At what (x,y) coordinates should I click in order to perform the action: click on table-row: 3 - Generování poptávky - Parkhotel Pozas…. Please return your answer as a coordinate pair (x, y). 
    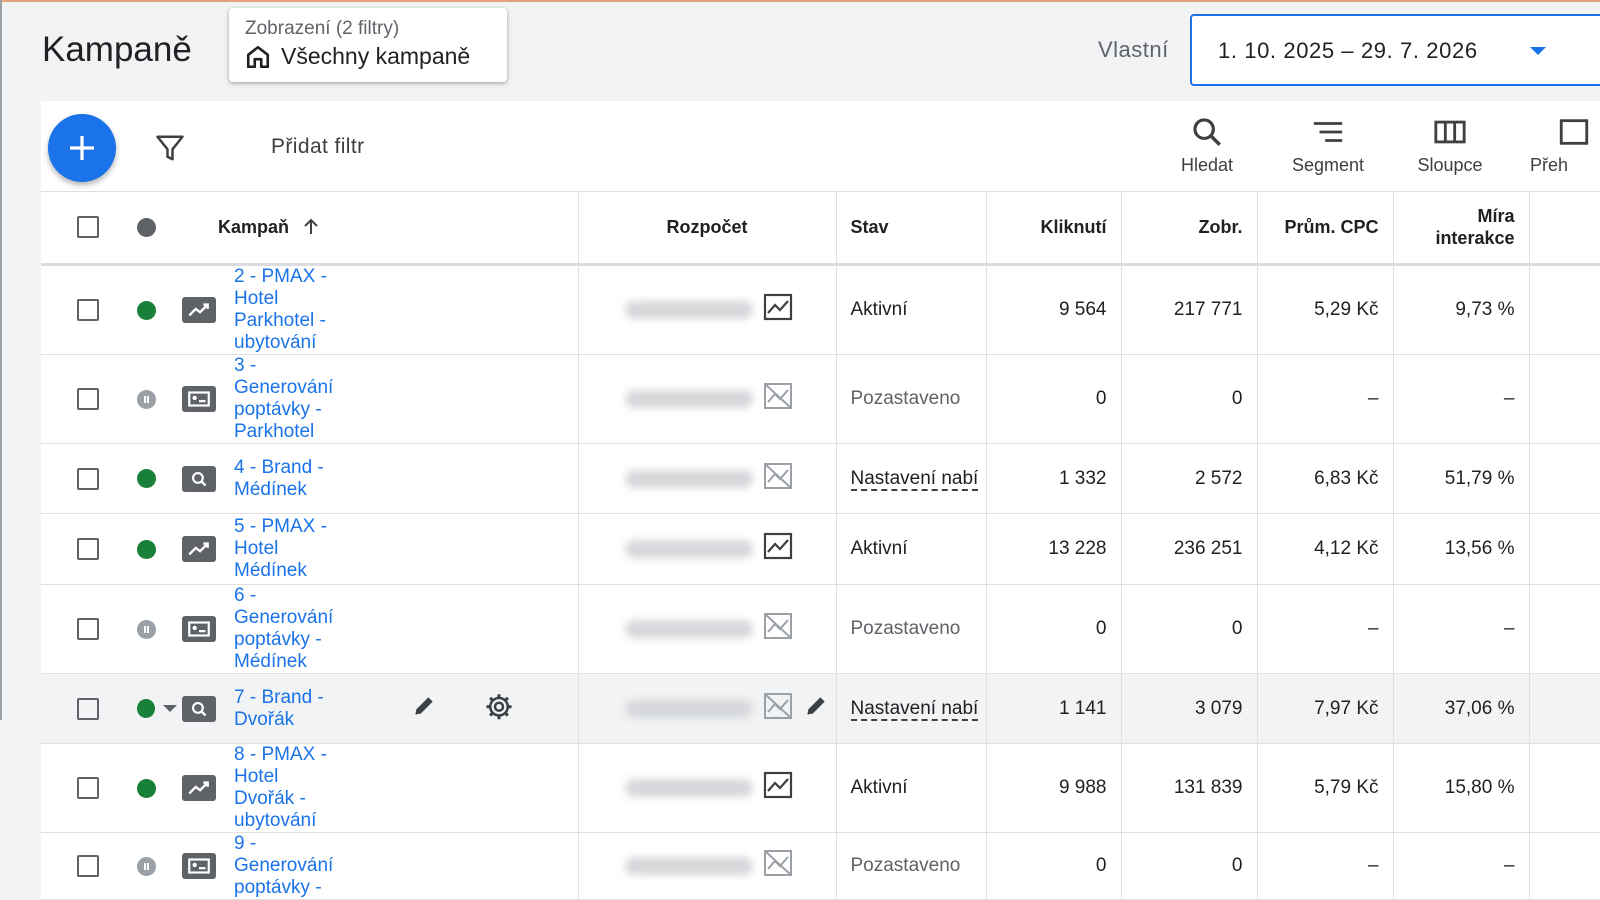
    Looking at the image, I should click on (820, 399).